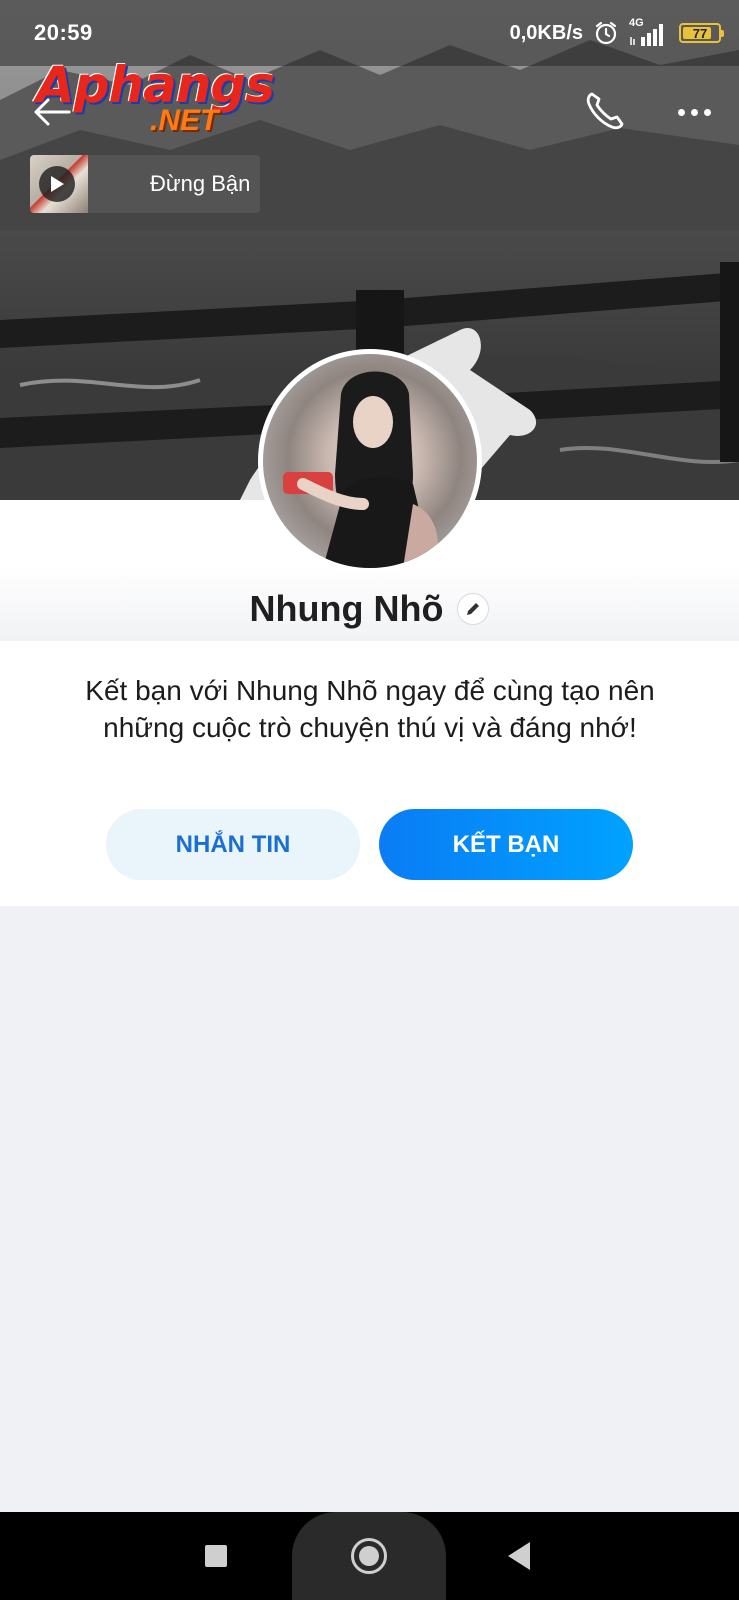 This screenshot has height=1600, width=739. I want to click on avatar-photo, so click(370, 461).